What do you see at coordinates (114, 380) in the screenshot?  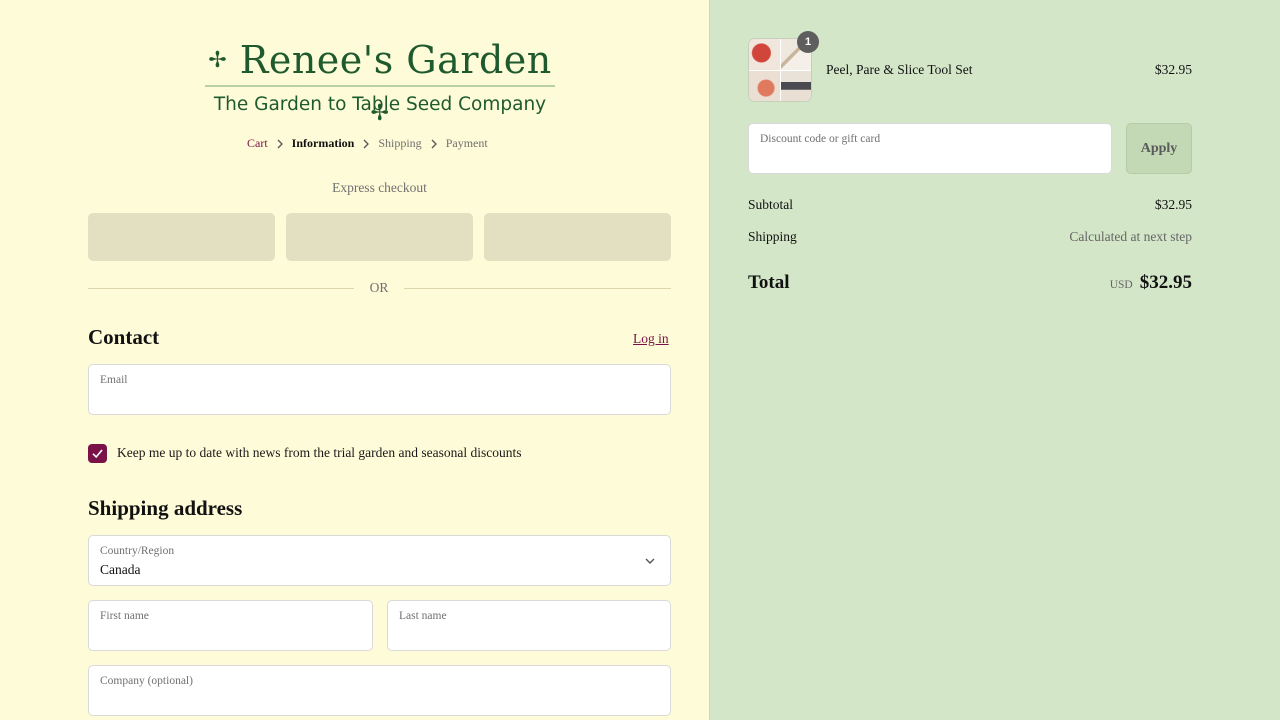 I see `email-field-label: Email` at bounding box center [114, 380].